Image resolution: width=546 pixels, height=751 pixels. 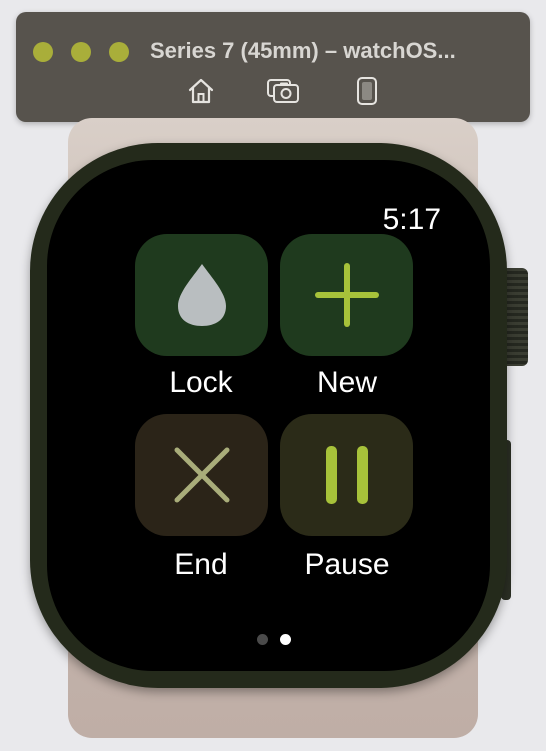 I want to click on x-icon, so click(x=201, y=475).